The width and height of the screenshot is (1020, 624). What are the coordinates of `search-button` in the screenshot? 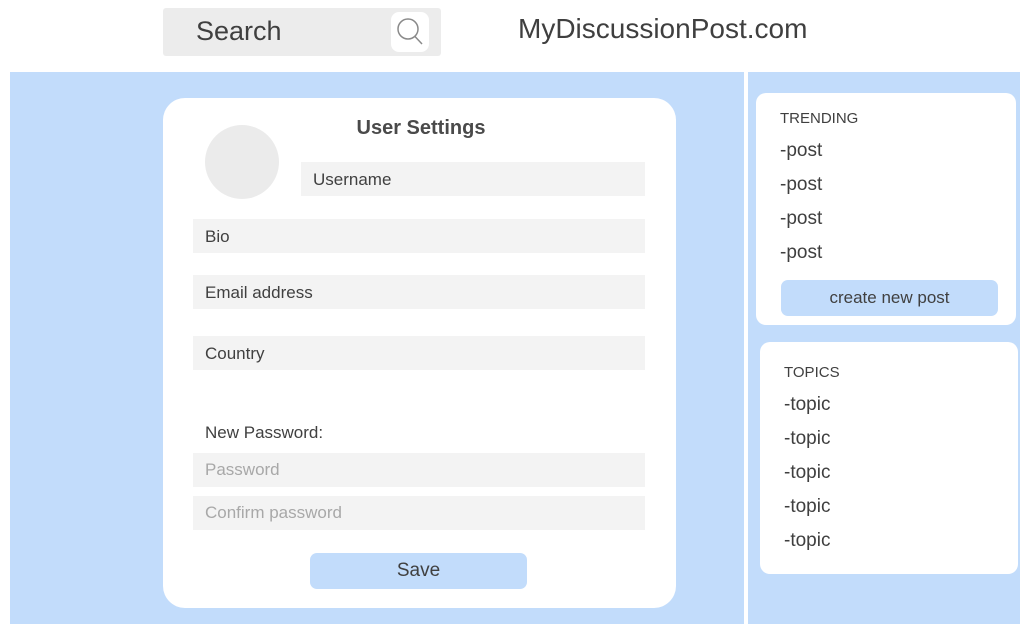 It's located at (410, 32).